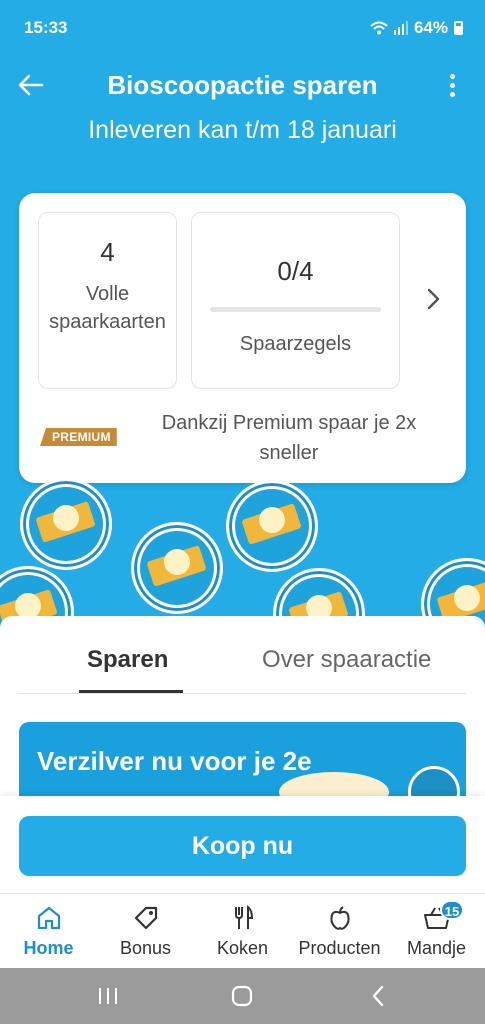 The image size is (485, 1024). Describe the element at coordinates (243, 916) in the screenshot. I see `cutlery-icon` at that location.